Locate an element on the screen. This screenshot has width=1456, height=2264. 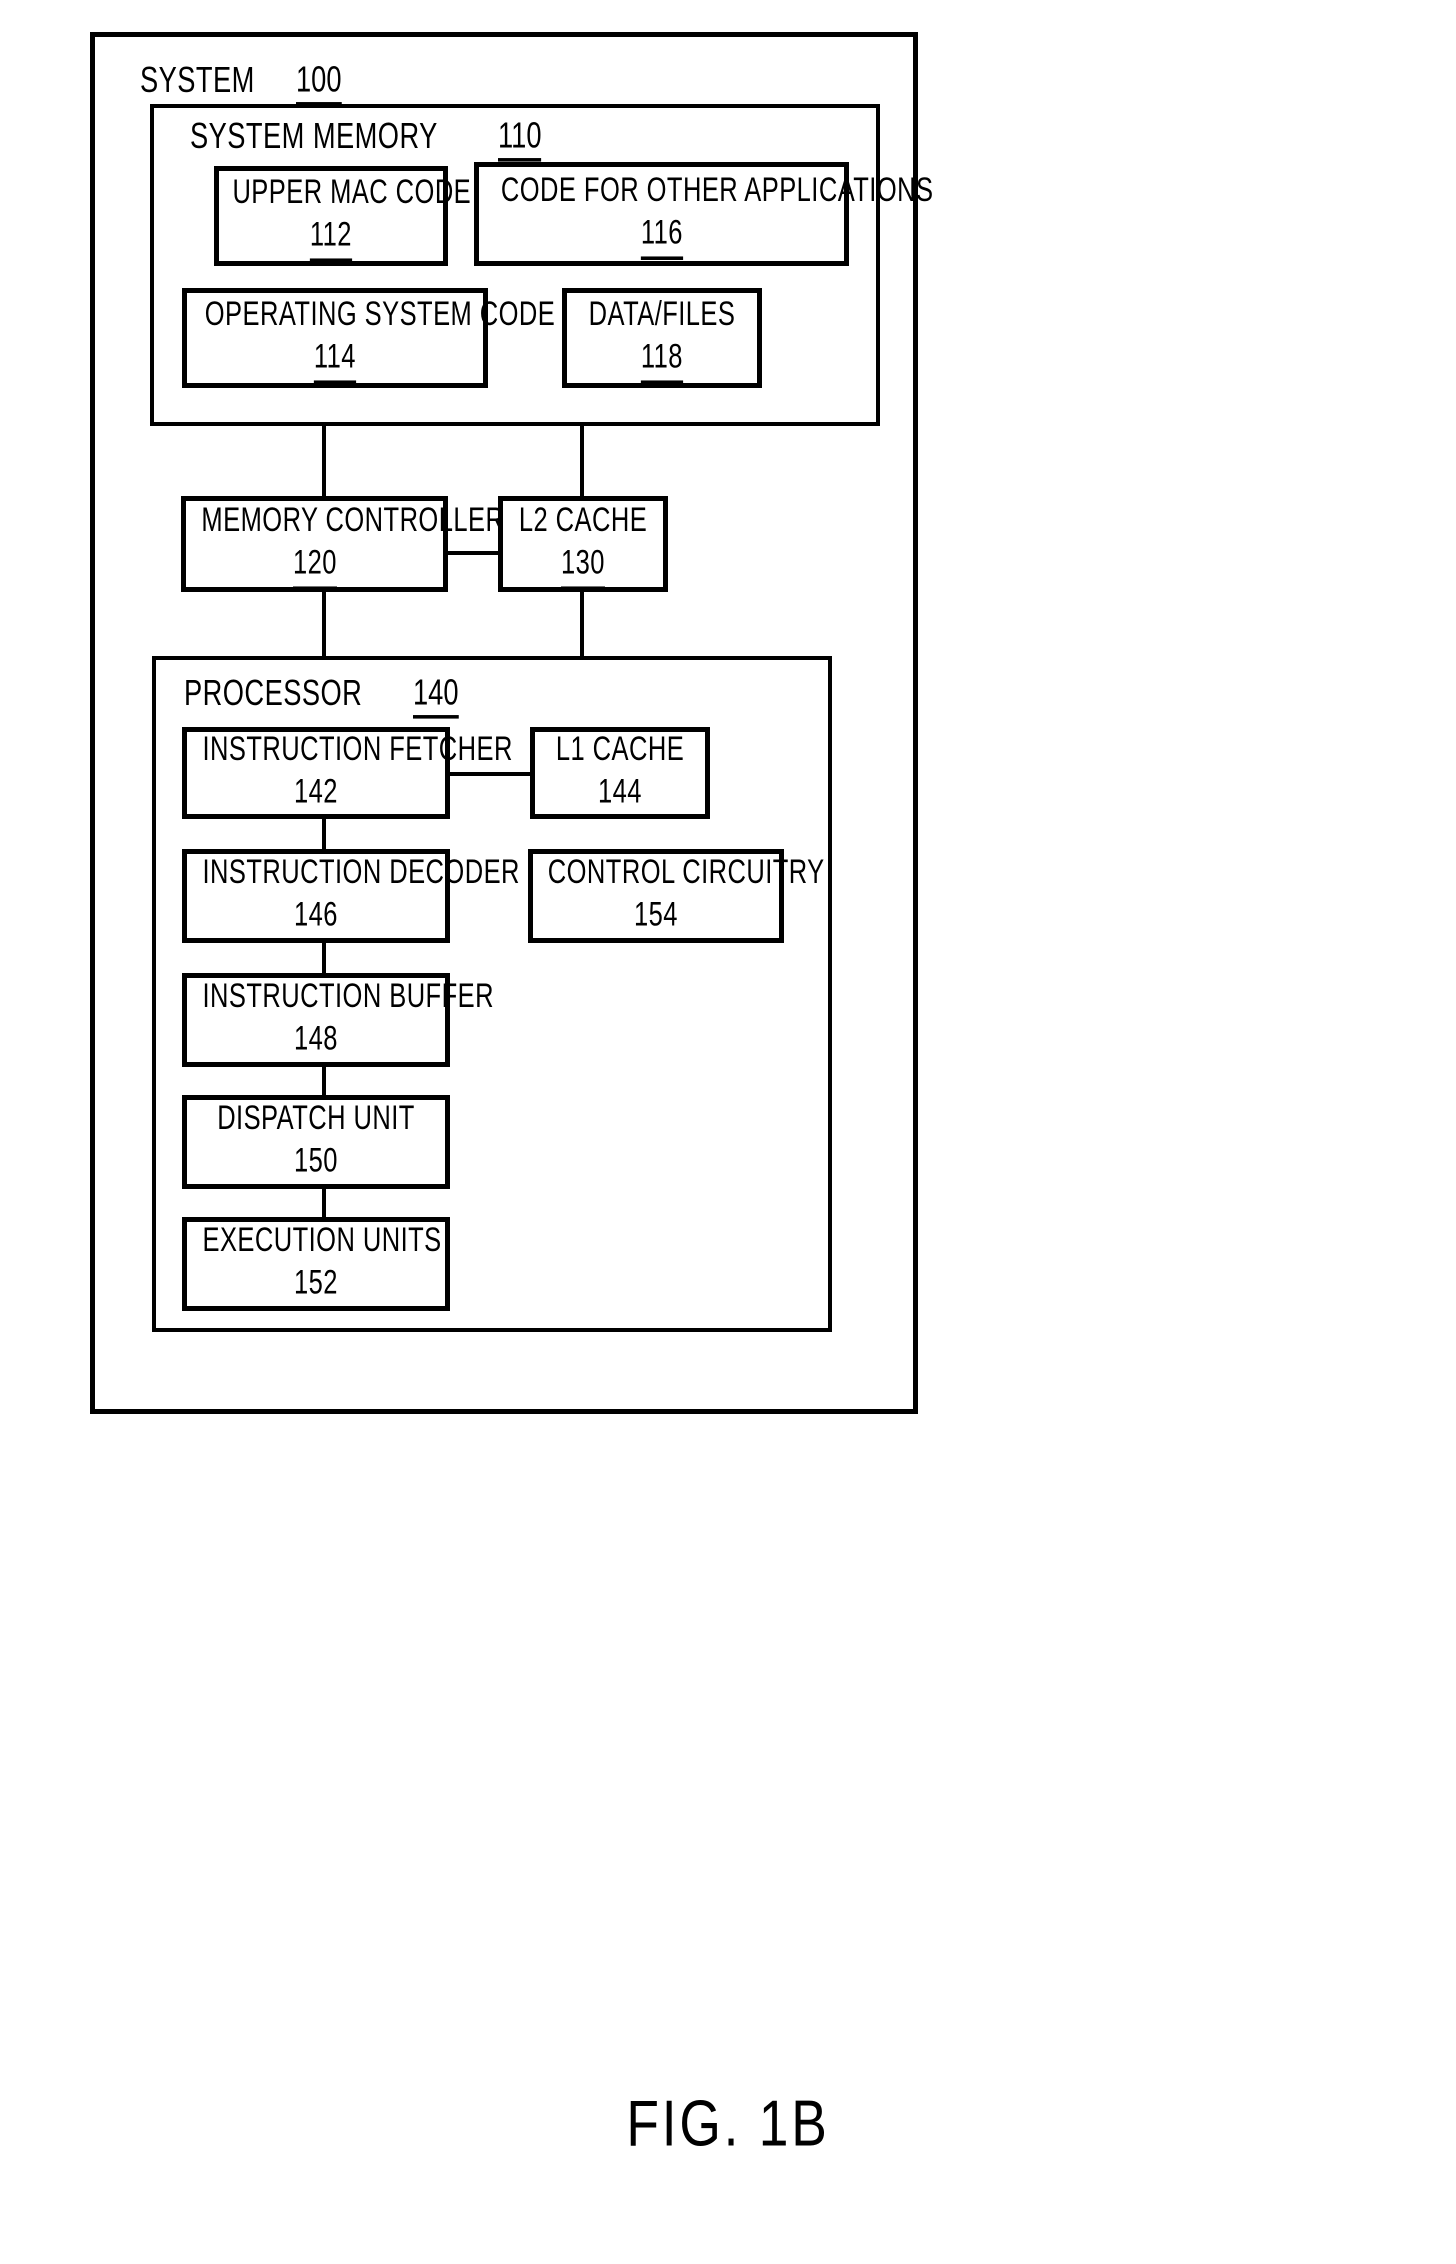
block-l1-cache-label: L1 CACHE is located at coordinates (620, 749).